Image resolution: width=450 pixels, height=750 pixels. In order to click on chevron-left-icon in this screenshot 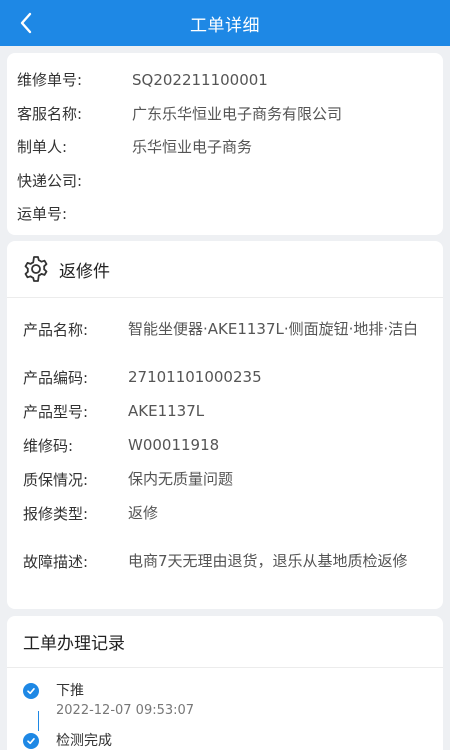, I will do `click(26, 23)`.